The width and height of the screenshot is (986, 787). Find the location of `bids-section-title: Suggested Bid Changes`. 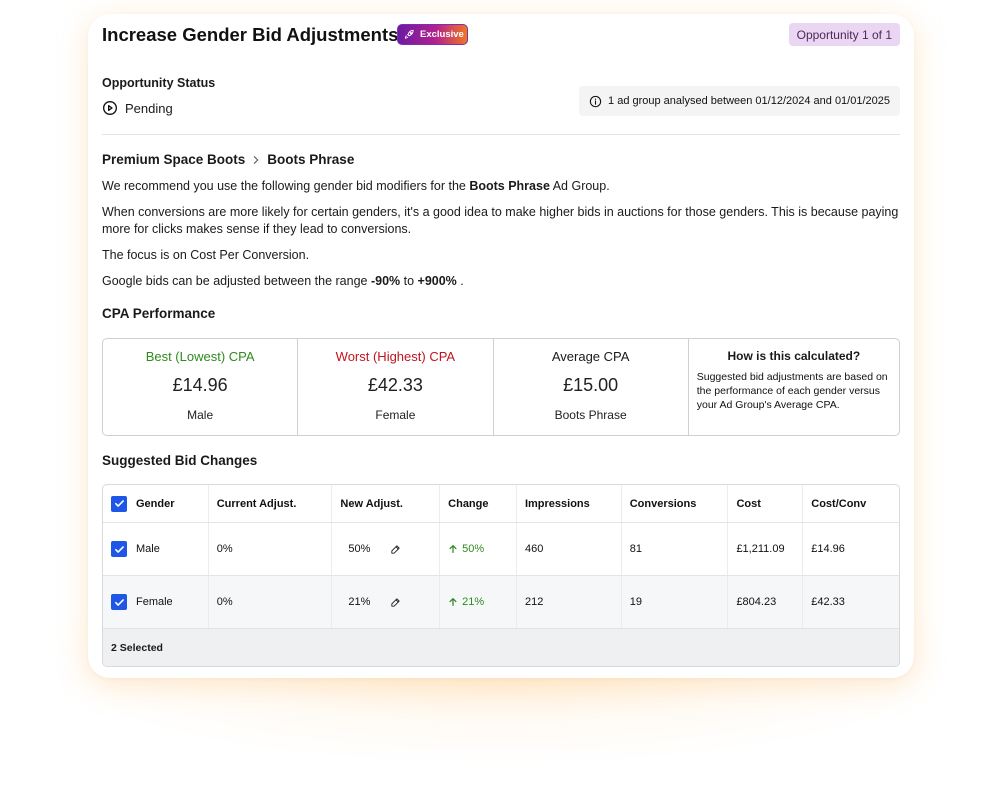

bids-section-title: Suggested Bid Changes is located at coordinates (180, 460).